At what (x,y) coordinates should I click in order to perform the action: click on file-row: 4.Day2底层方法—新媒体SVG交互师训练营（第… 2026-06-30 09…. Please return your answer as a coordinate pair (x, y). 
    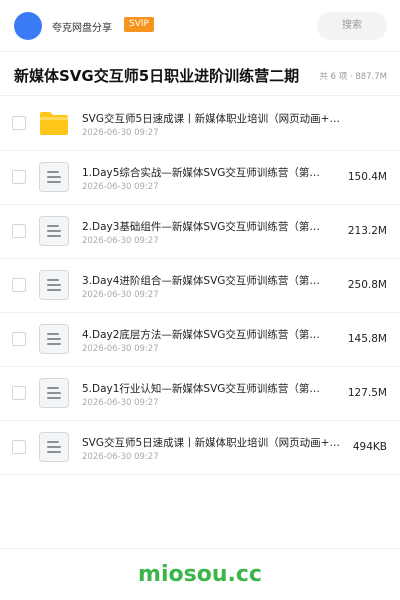
    Looking at the image, I should click on (200, 340).